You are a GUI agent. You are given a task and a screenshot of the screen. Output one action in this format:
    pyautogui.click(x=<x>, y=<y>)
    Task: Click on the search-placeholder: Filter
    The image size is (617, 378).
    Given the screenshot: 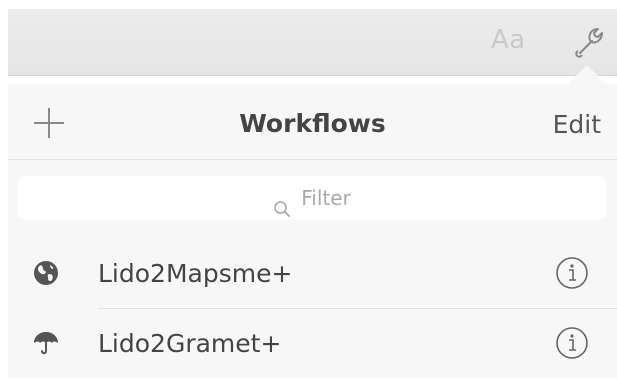 What is the action you would take?
    pyautogui.click(x=326, y=198)
    